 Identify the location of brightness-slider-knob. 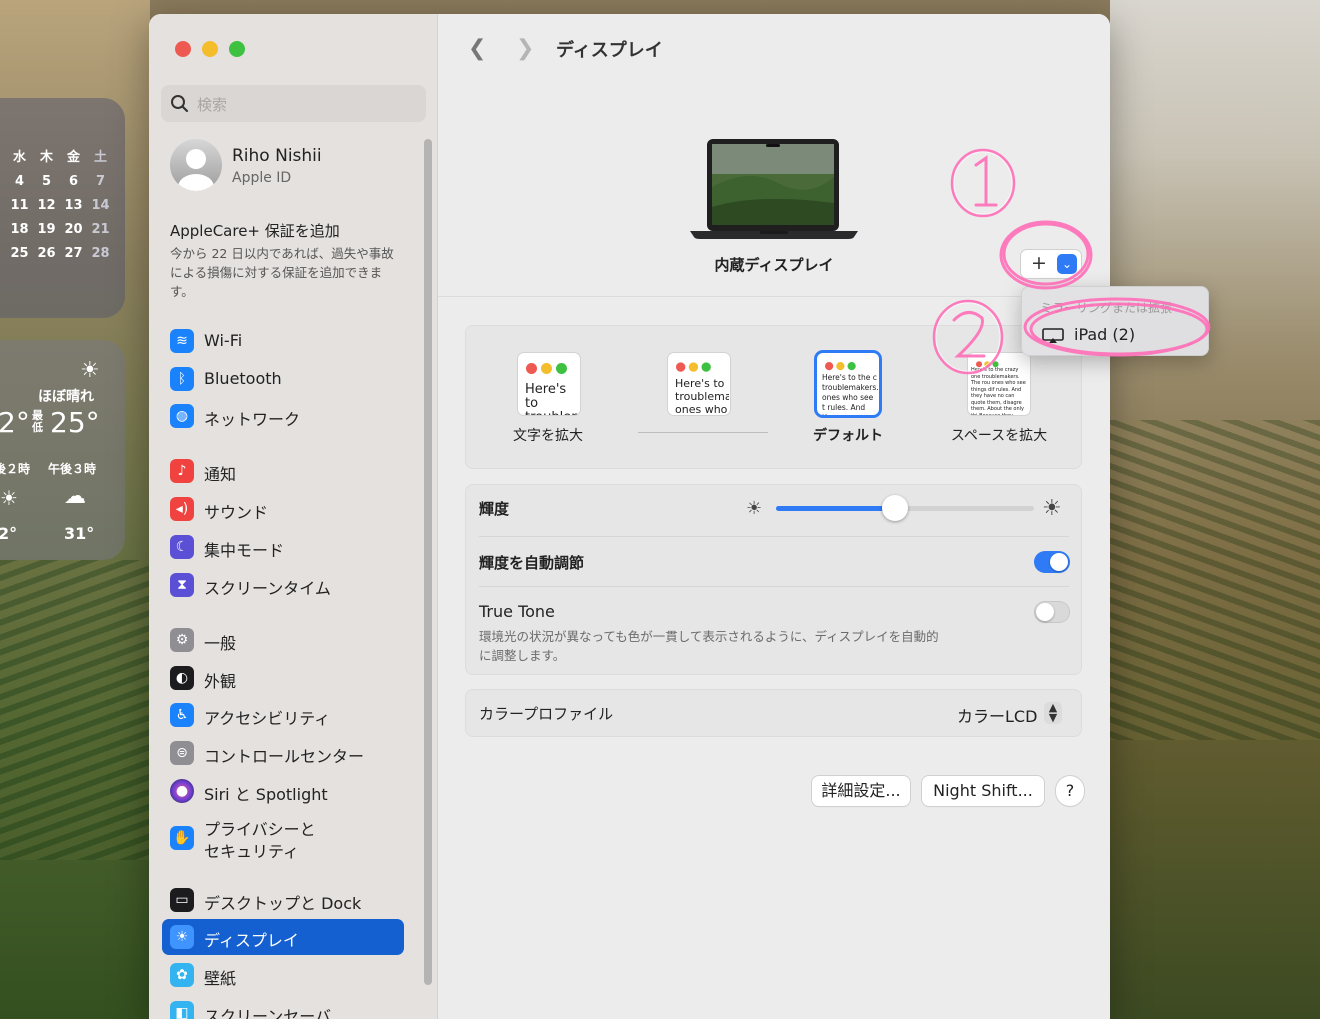
(894, 508).